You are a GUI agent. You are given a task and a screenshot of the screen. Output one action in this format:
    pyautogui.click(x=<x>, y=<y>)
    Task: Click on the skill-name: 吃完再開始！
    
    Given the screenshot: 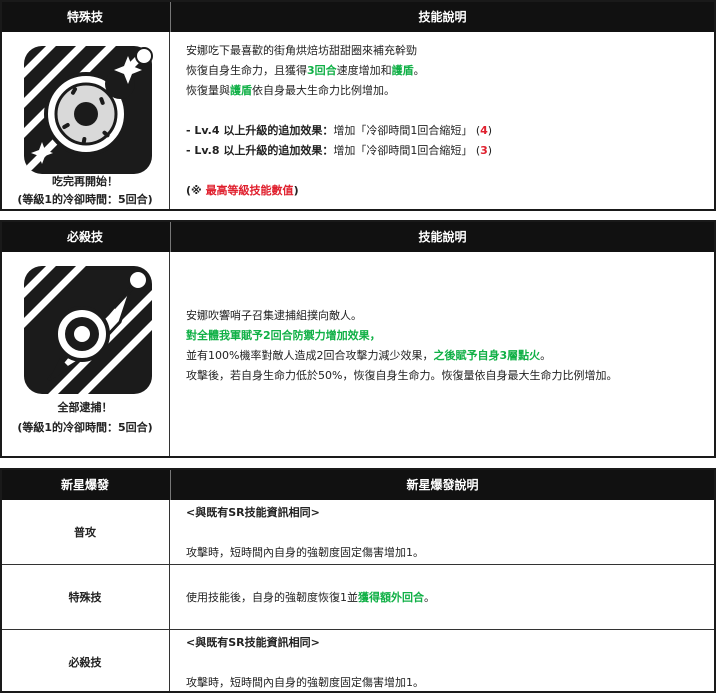 What is the action you would take?
    pyautogui.click(x=85, y=181)
    